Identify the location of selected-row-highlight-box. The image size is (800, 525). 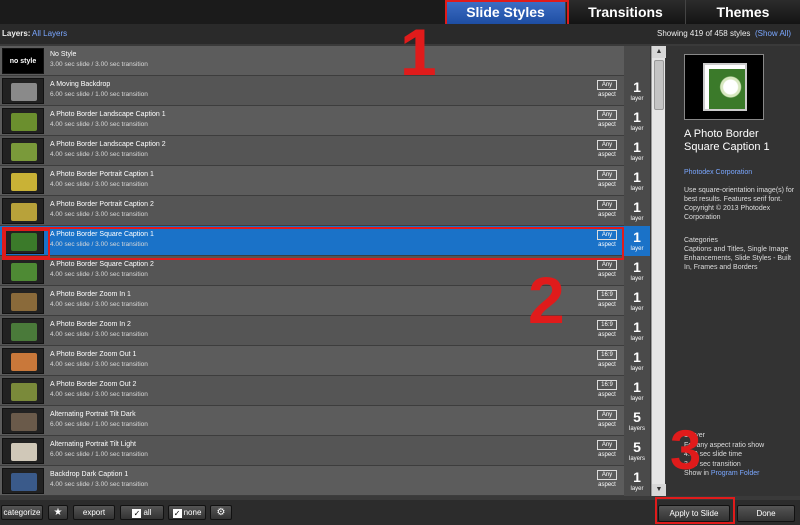
(313, 243).